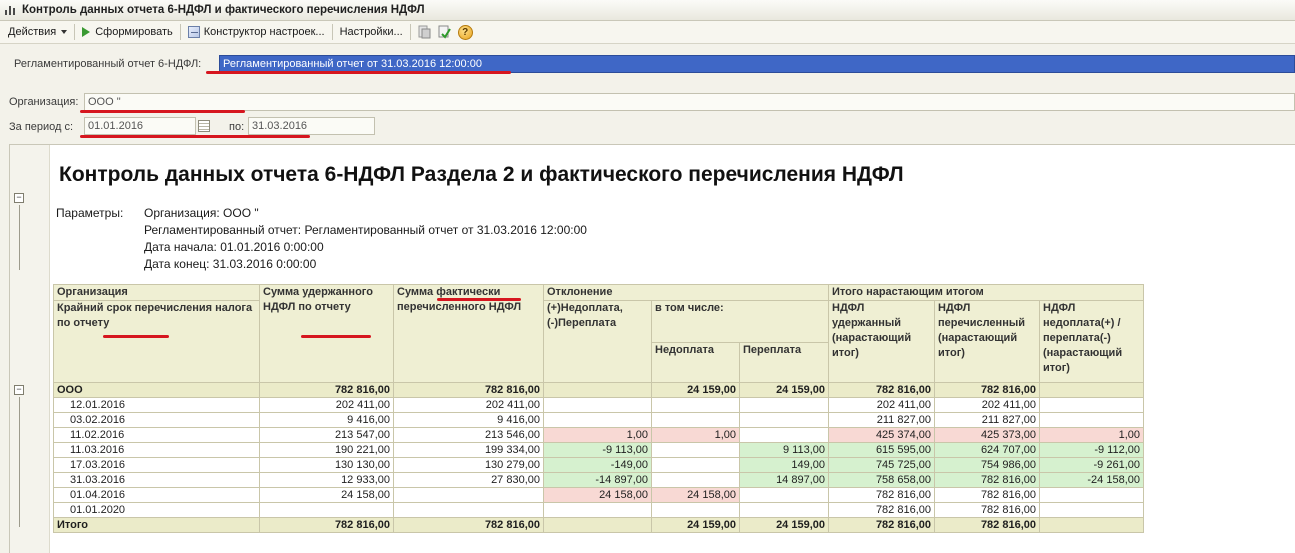  What do you see at coordinates (987, 435) in the screenshot?
I see `cell-cum-paid: 425 373,00` at bounding box center [987, 435].